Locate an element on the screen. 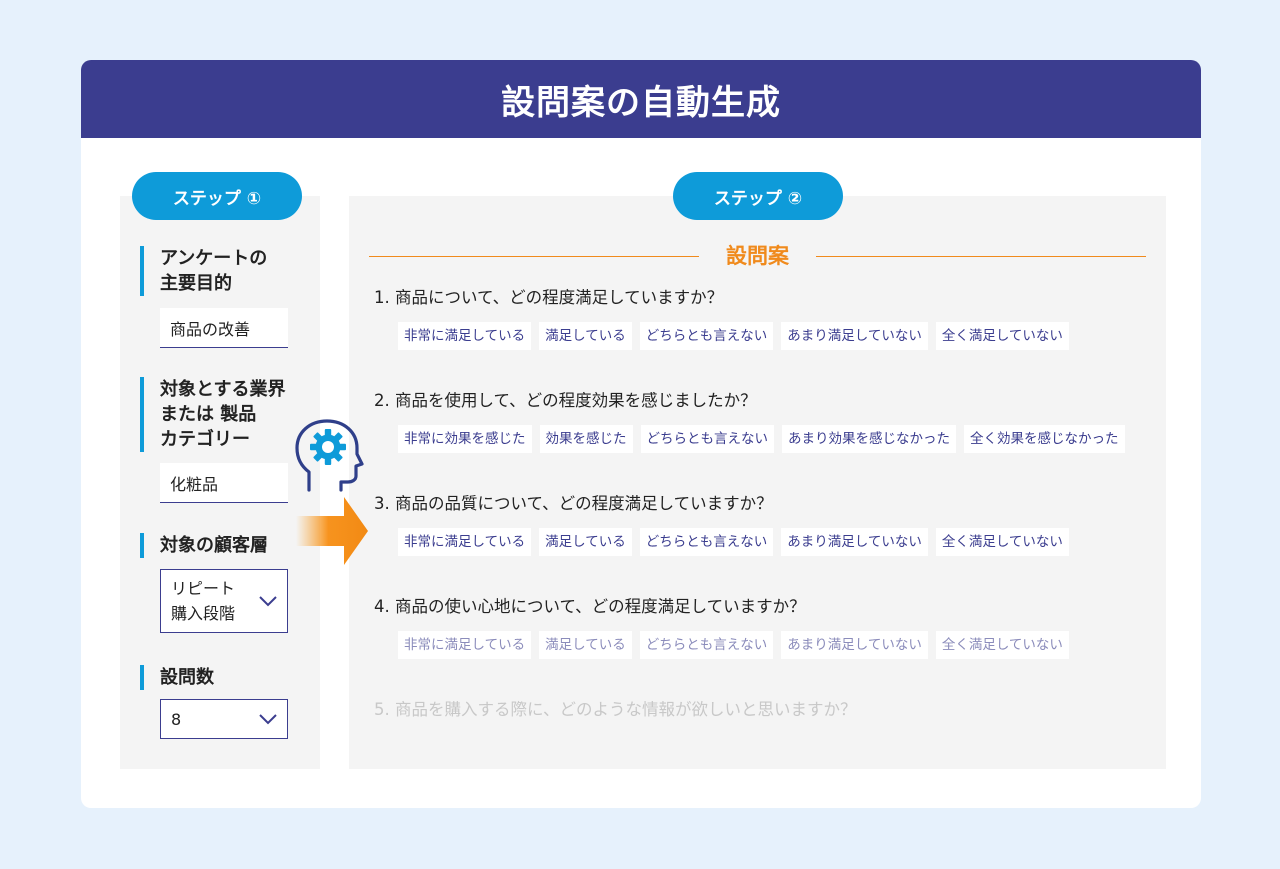 Image resolution: width=1280 pixels, height=869 pixels. label-line: または 製品 is located at coordinates (208, 414).